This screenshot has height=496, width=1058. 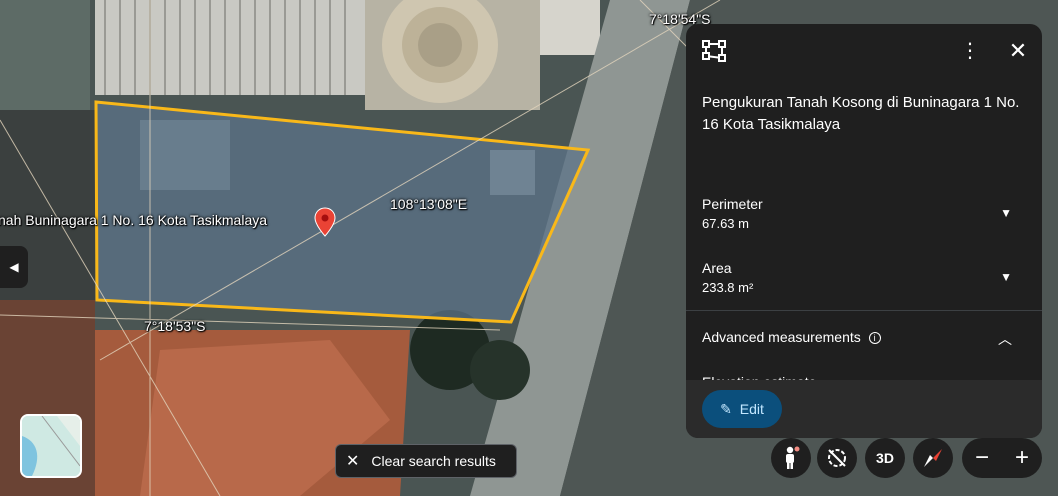 I want to click on clear-search-label: Clear search results, so click(x=433, y=461).